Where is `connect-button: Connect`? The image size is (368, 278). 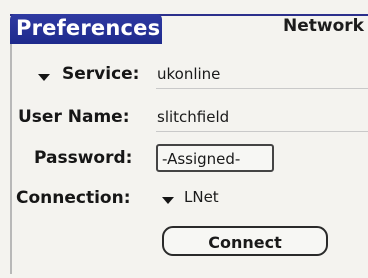
connect-button: Connect is located at coordinates (245, 241).